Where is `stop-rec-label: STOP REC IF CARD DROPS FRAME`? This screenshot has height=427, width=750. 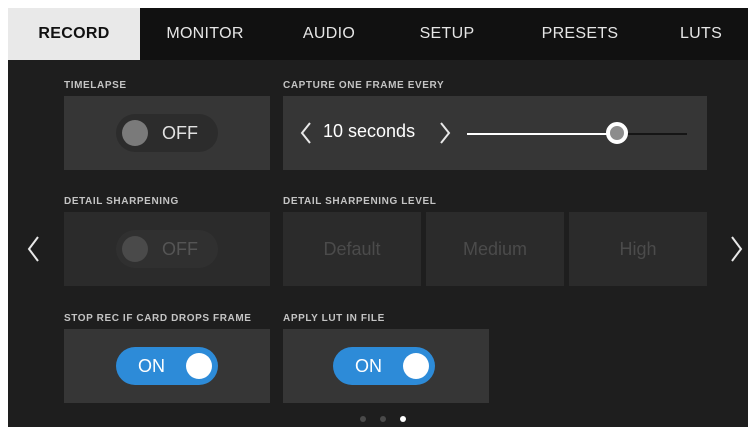 stop-rec-label: STOP REC IF CARD DROPS FRAME is located at coordinates (158, 318).